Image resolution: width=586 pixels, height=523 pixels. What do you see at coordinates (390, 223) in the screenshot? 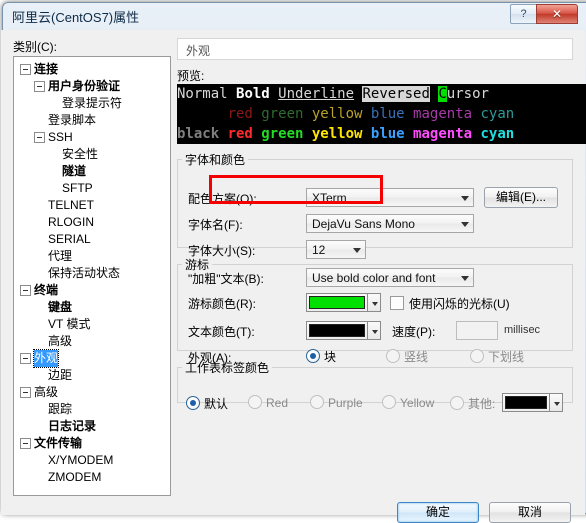
I see `fontname-combo: DejaVu Sans Mono` at bounding box center [390, 223].